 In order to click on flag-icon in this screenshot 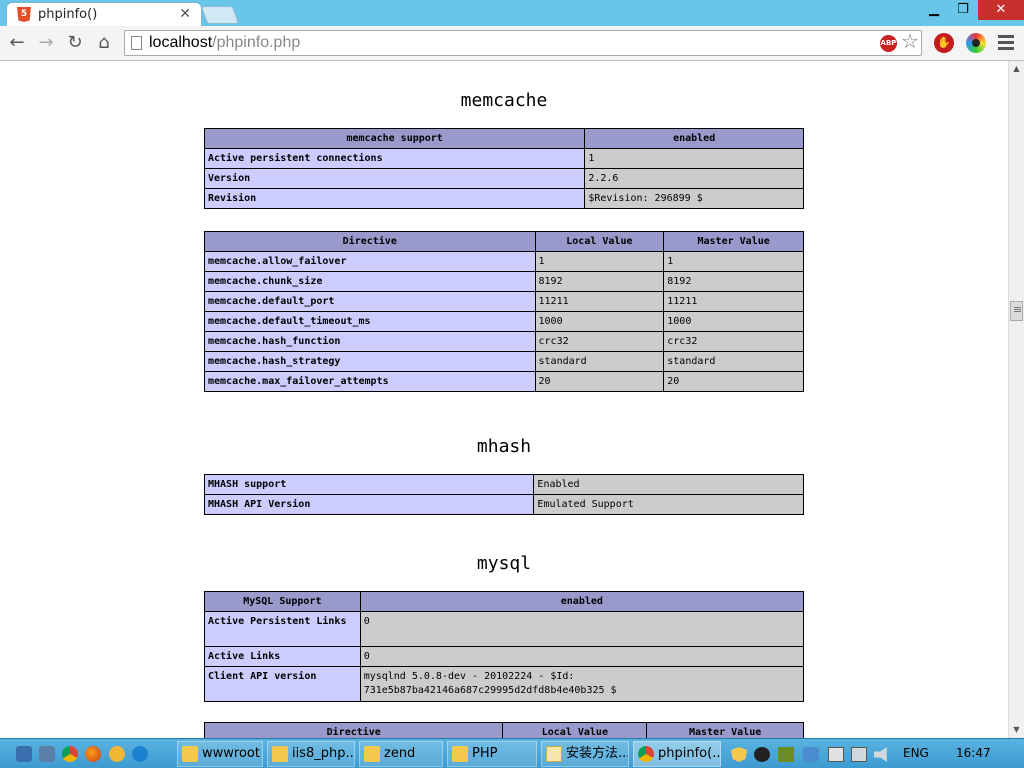, I will do `click(836, 754)`.